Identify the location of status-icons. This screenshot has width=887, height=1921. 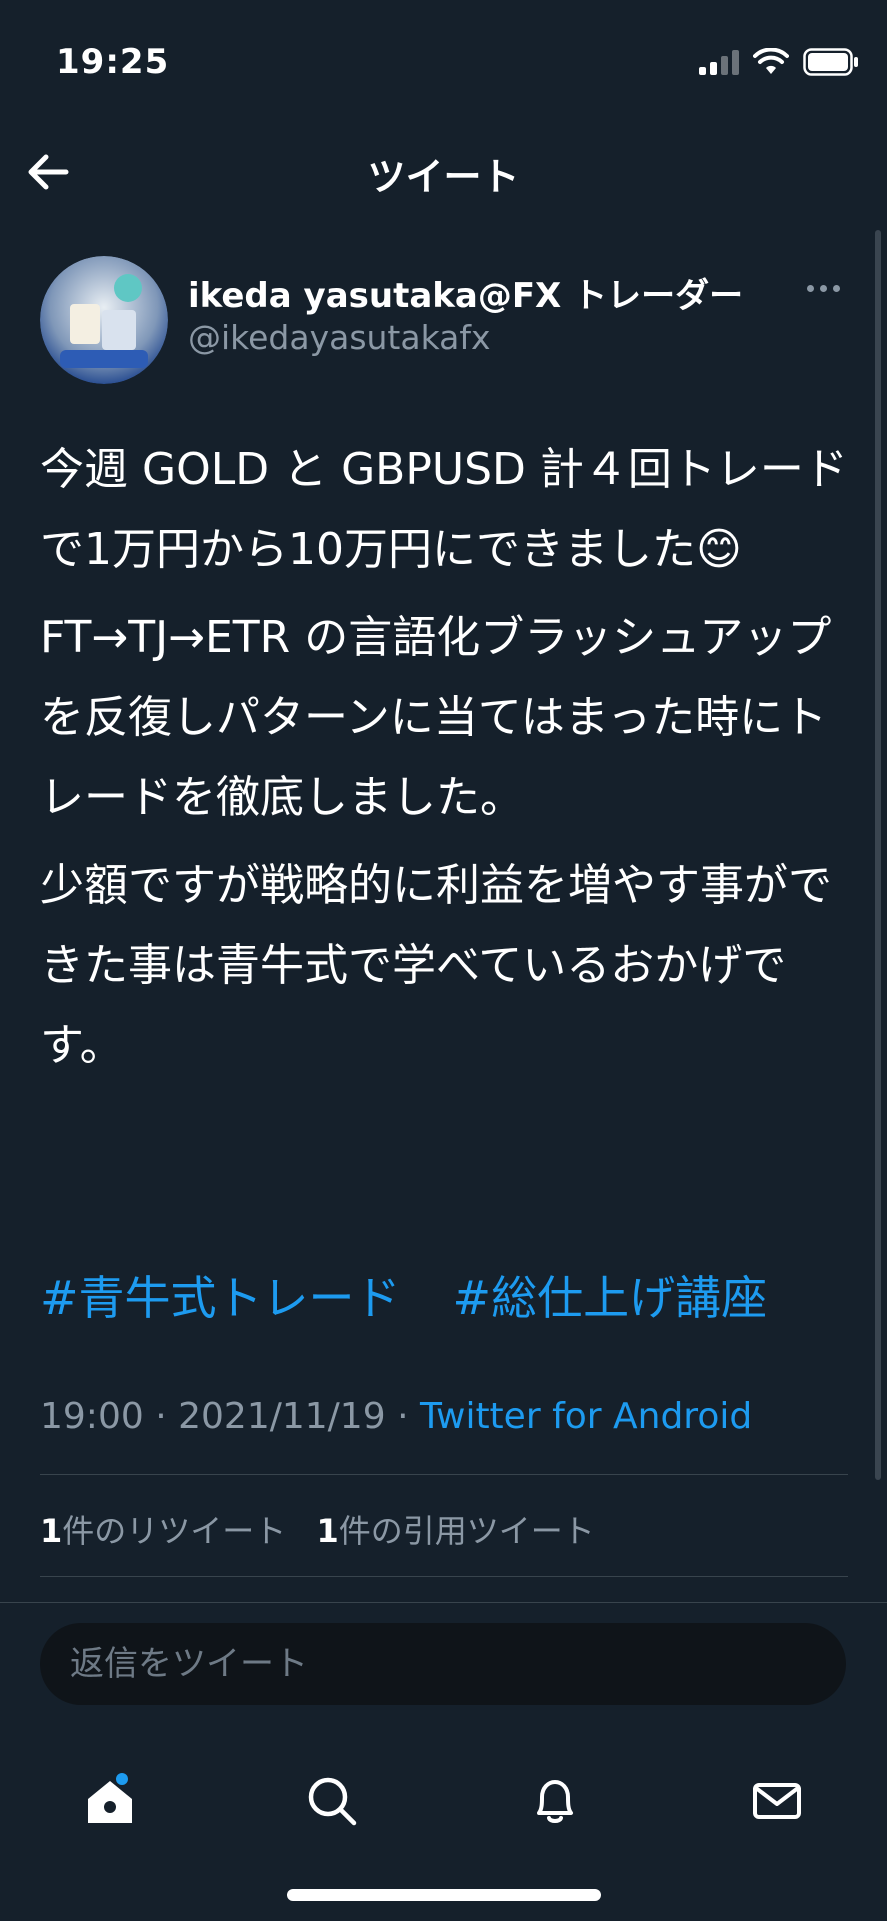
(779, 62).